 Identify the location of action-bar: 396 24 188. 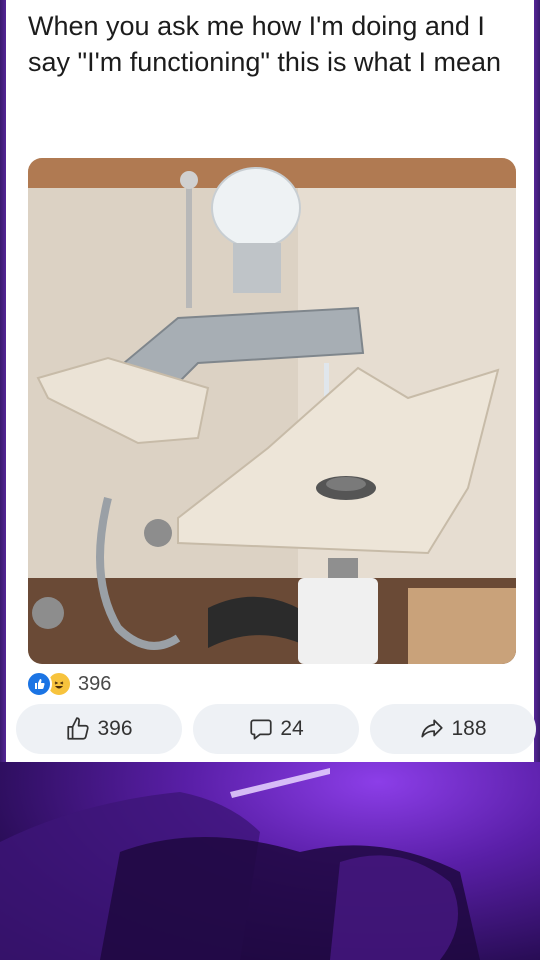
(276, 729).